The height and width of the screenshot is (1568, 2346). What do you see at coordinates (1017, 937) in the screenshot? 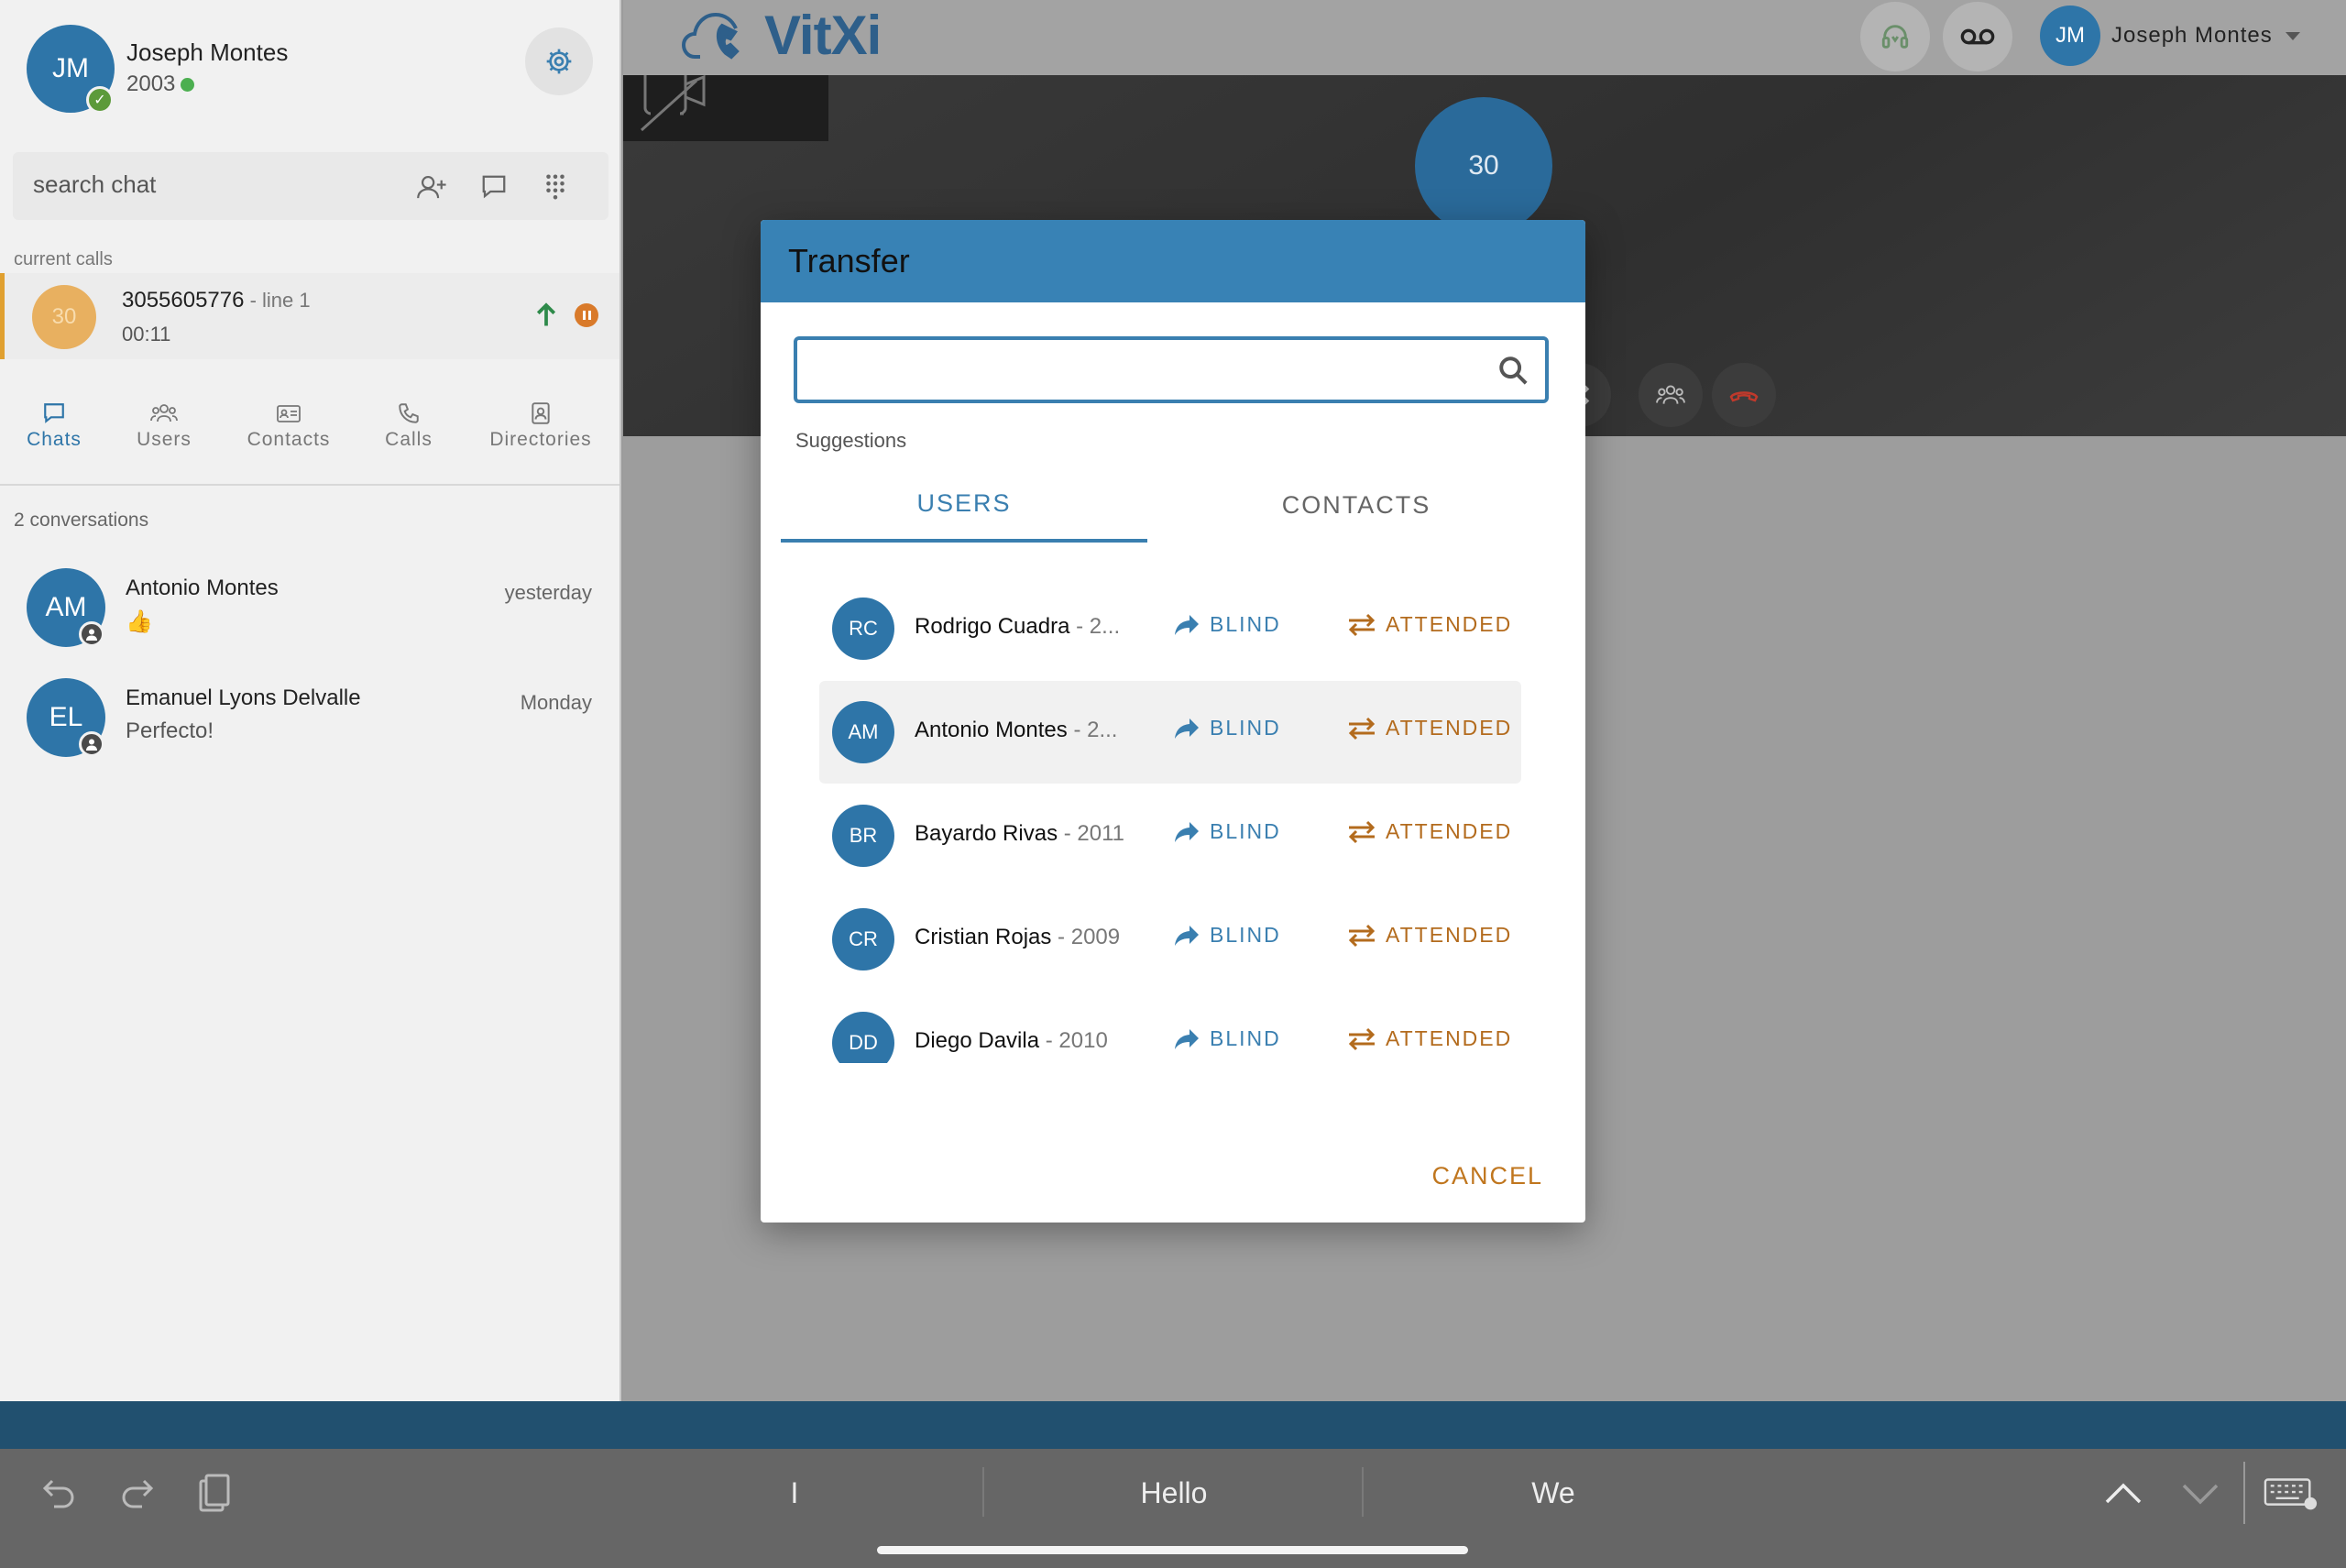
I see `user-name: Cristian Rojas - 2009` at bounding box center [1017, 937].